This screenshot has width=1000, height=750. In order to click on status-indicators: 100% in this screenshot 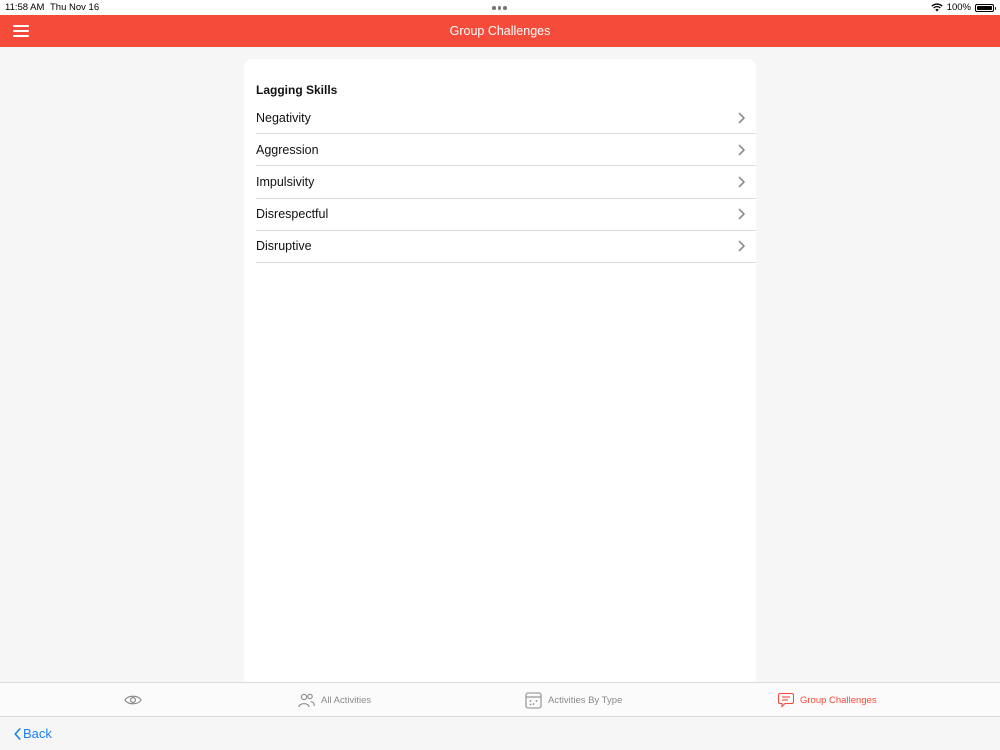, I will do `click(963, 7)`.